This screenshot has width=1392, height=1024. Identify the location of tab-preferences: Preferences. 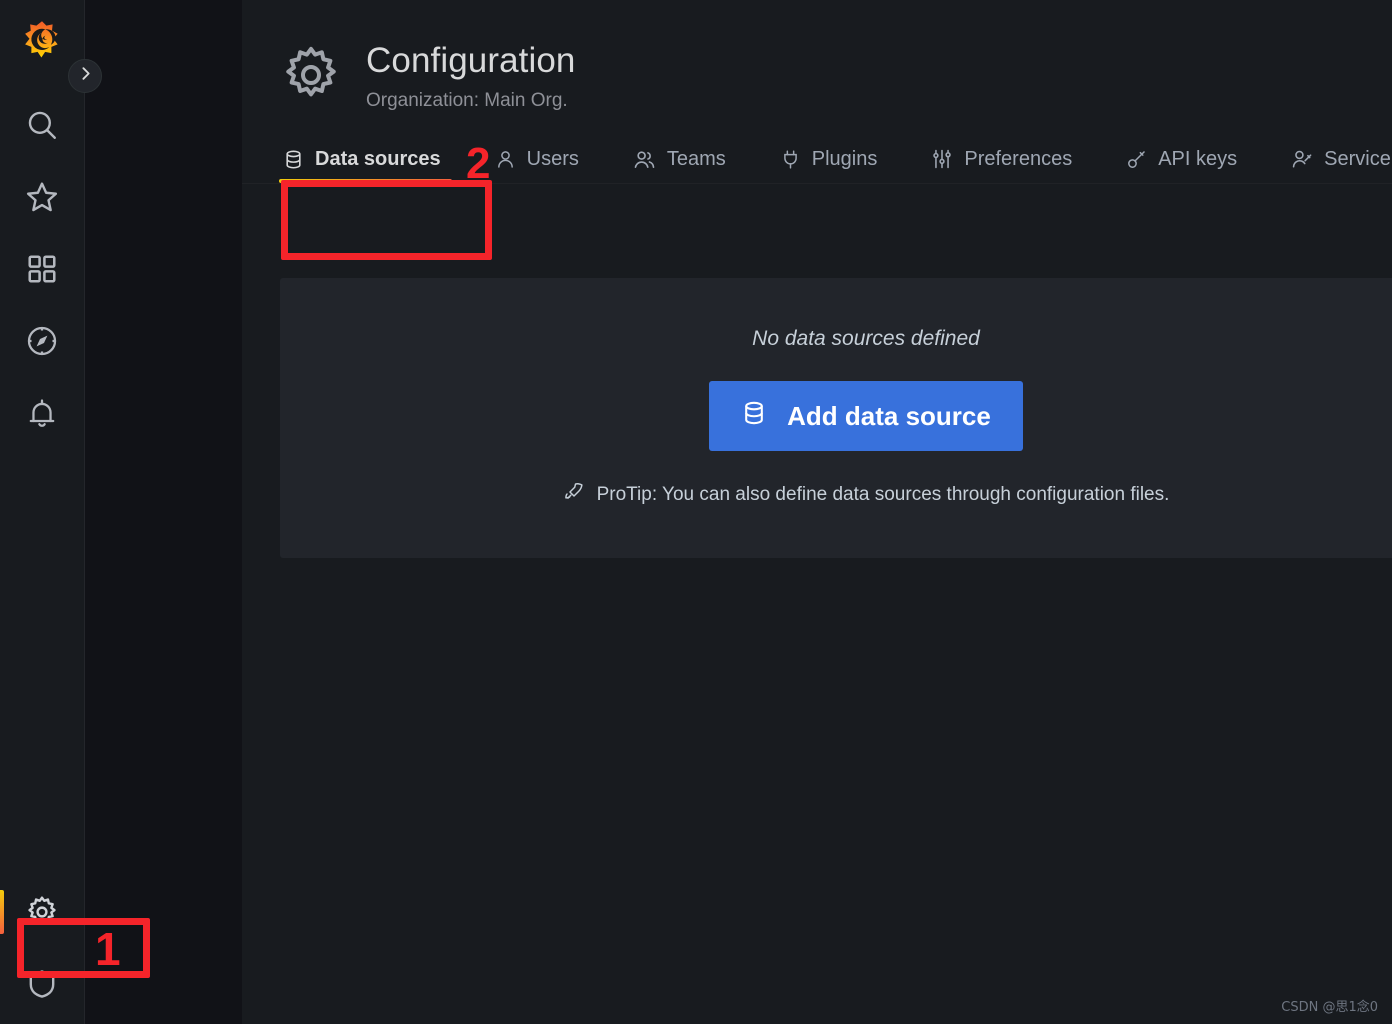
(1007, 159).